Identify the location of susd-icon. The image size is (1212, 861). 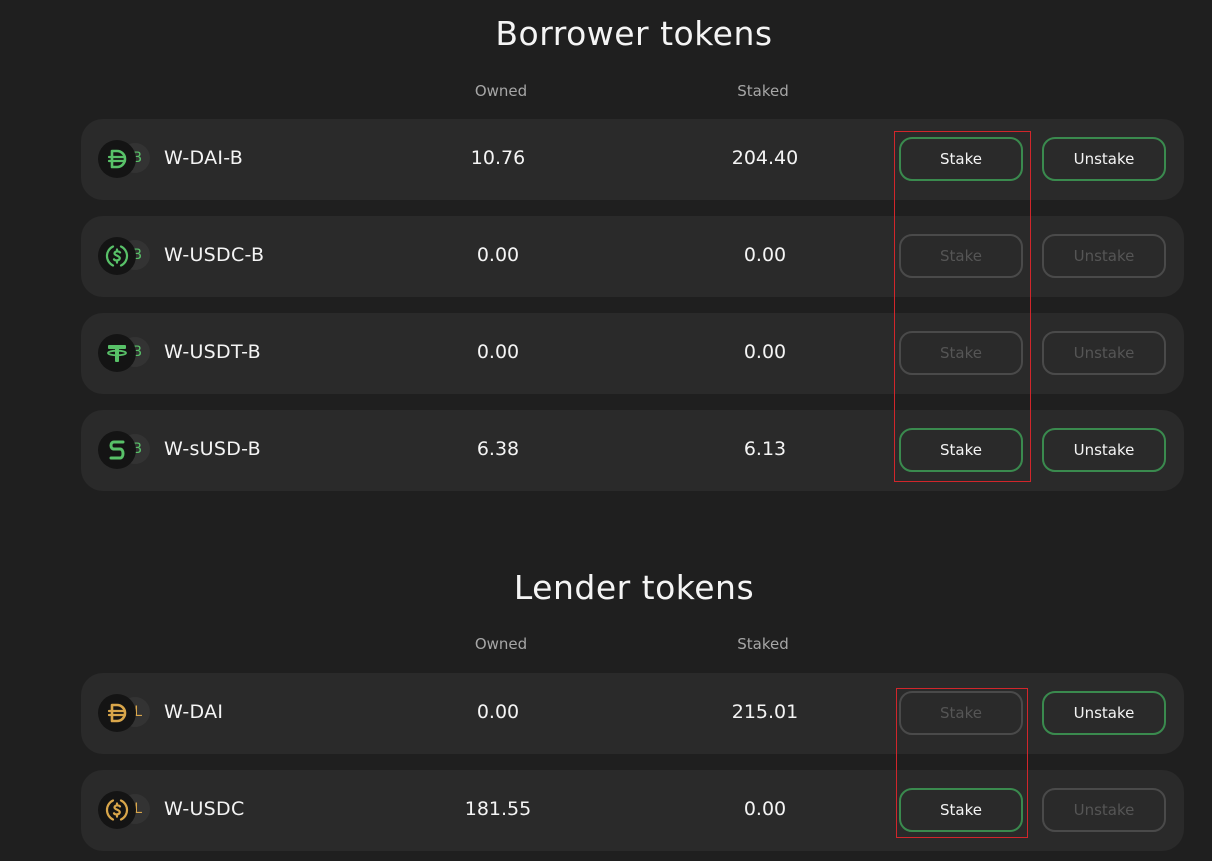
(117, 450).